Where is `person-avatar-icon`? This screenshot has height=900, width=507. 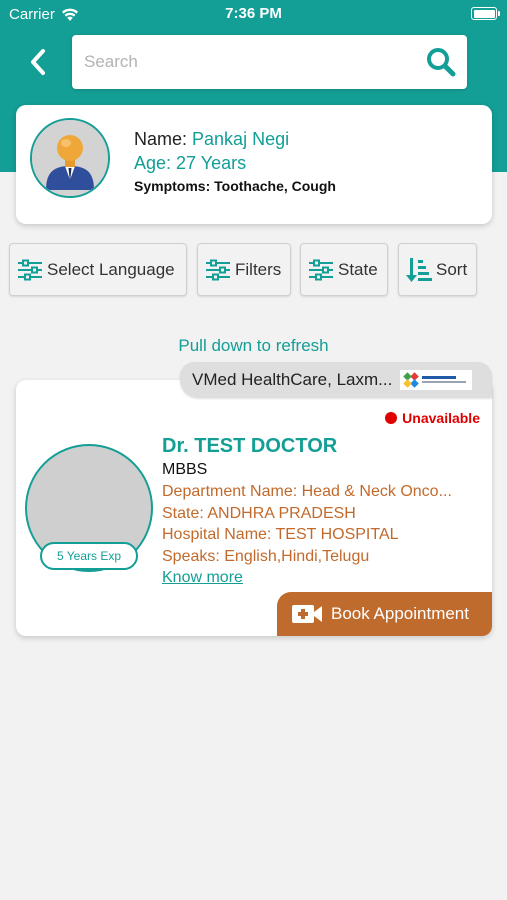
person-avatar-icon is located at coordinates (70, 158).